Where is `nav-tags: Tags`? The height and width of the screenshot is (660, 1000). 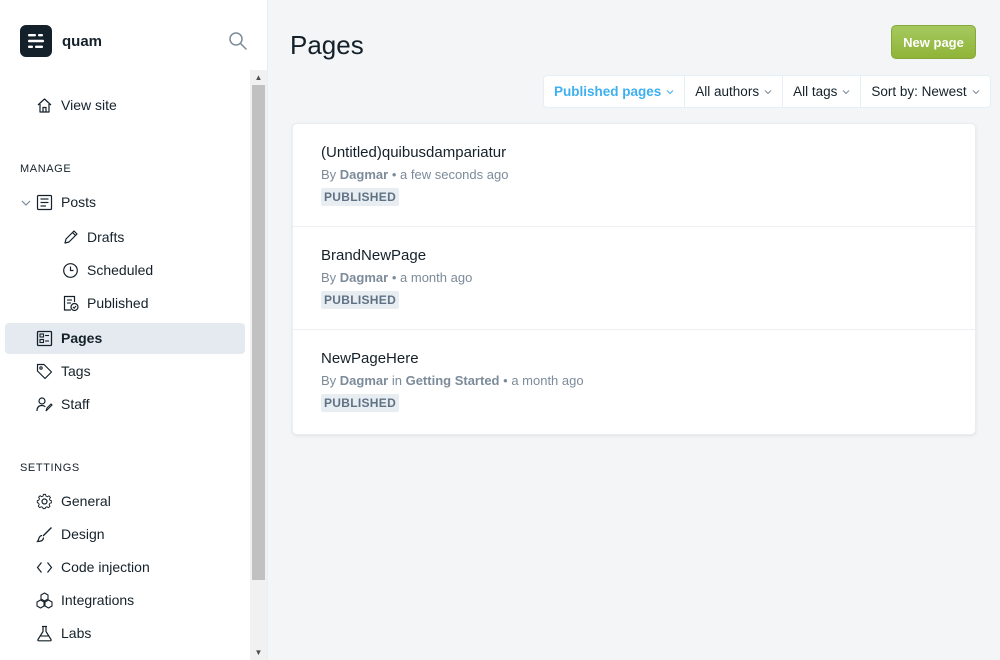
nav-tags: Tags is located at coordinates (125, 371).